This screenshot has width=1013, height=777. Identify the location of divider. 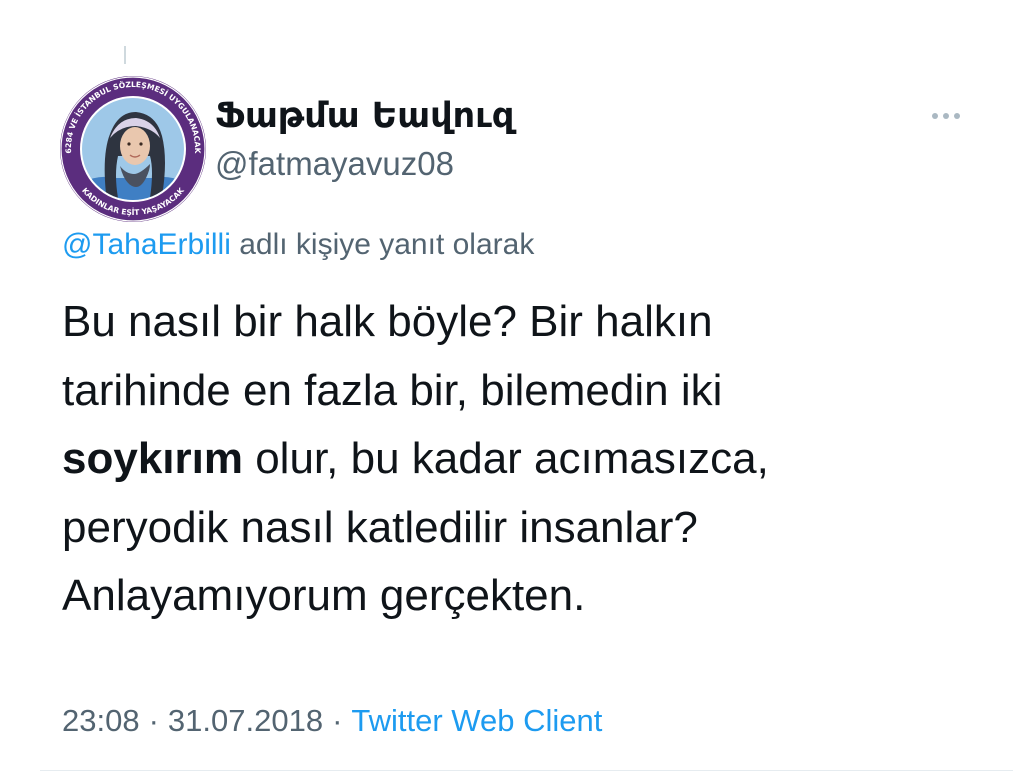
(526, 770).